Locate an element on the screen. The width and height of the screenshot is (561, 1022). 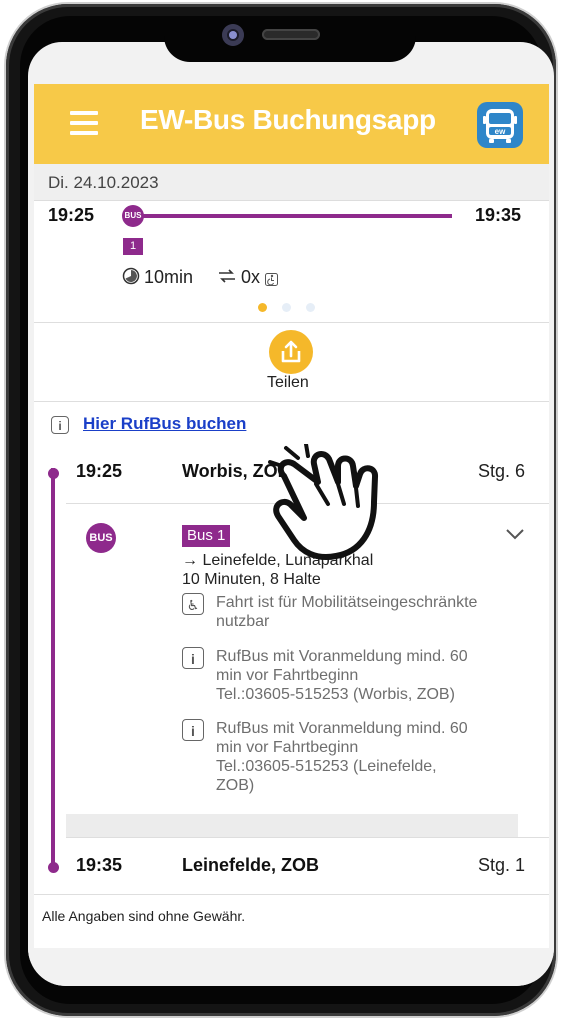
menu-icon is located at coordinates (84, 124).